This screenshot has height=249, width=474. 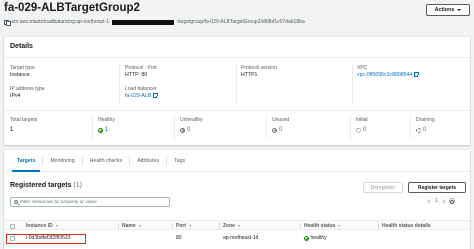 I want to click on annotation-highlight-box, so click(x=46, y=239).